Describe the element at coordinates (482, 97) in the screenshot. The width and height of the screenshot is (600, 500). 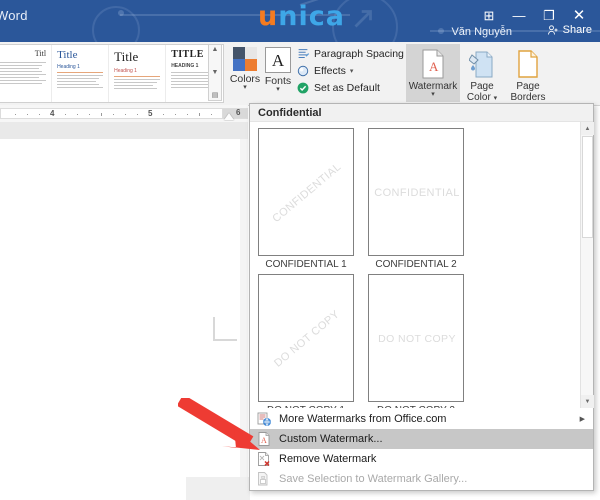
I see `page-color-label-line2: Color ▾` at that location.